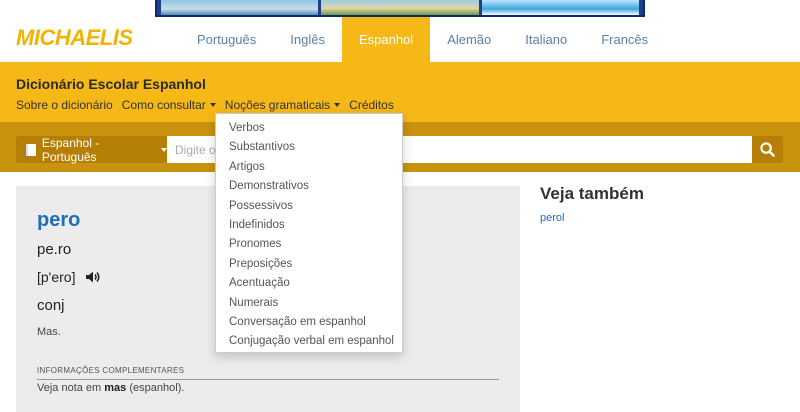 Image resolution: width=800 pixels, height=412 pixels. What do you see at coordinates (115, 388) in the screenshot?
I see `info-word: mas` at bounding box center [115, 388].